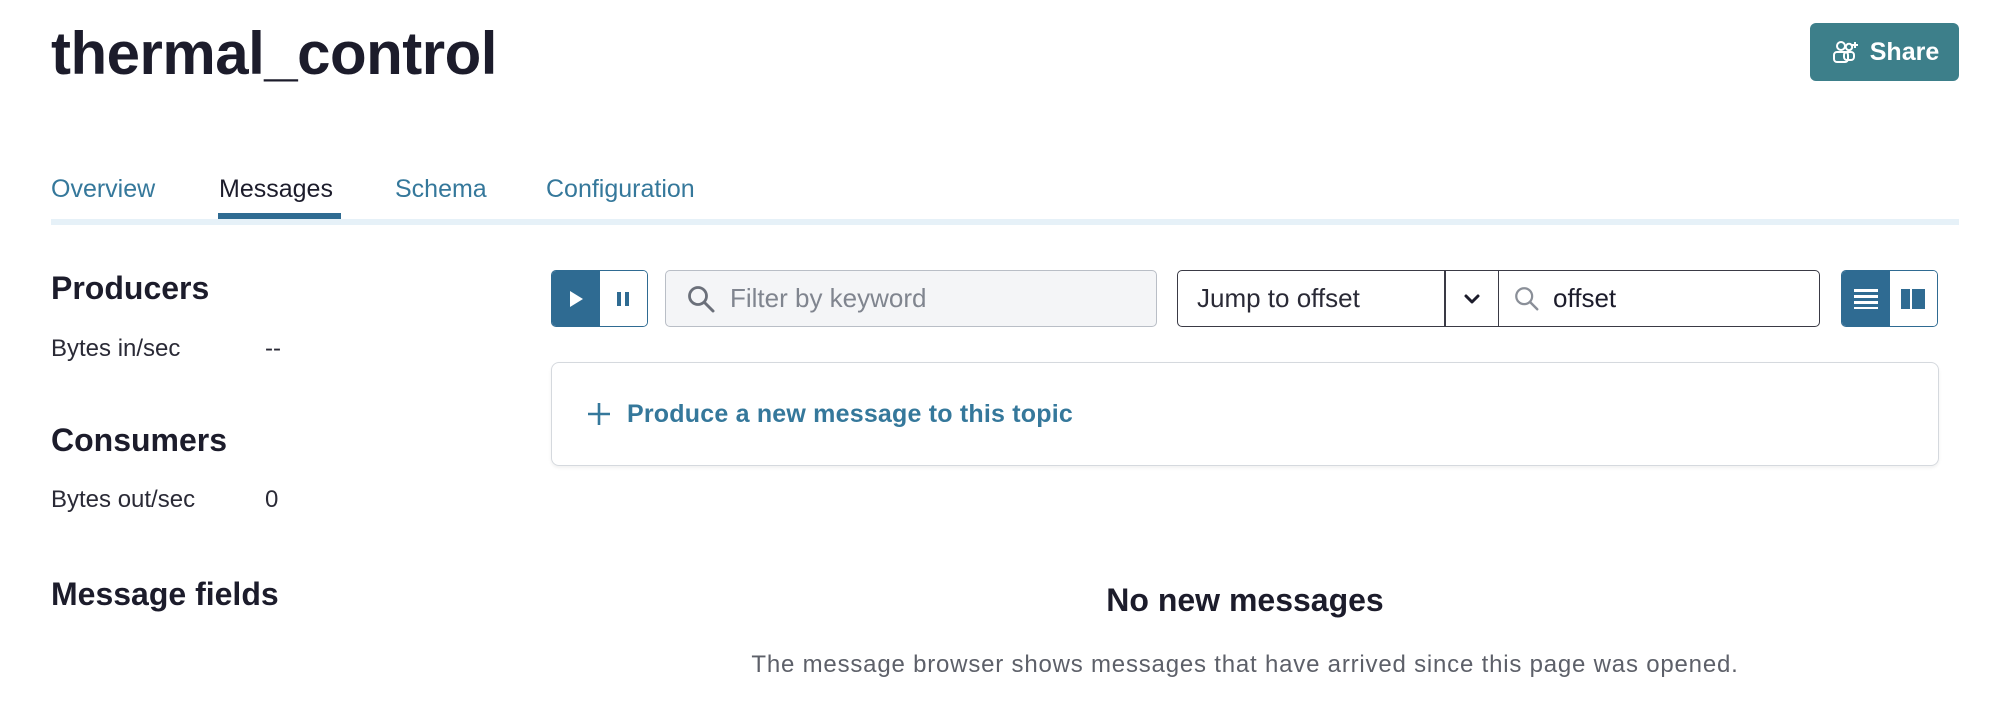  I want to click on pause-icon, so click(623, 298).